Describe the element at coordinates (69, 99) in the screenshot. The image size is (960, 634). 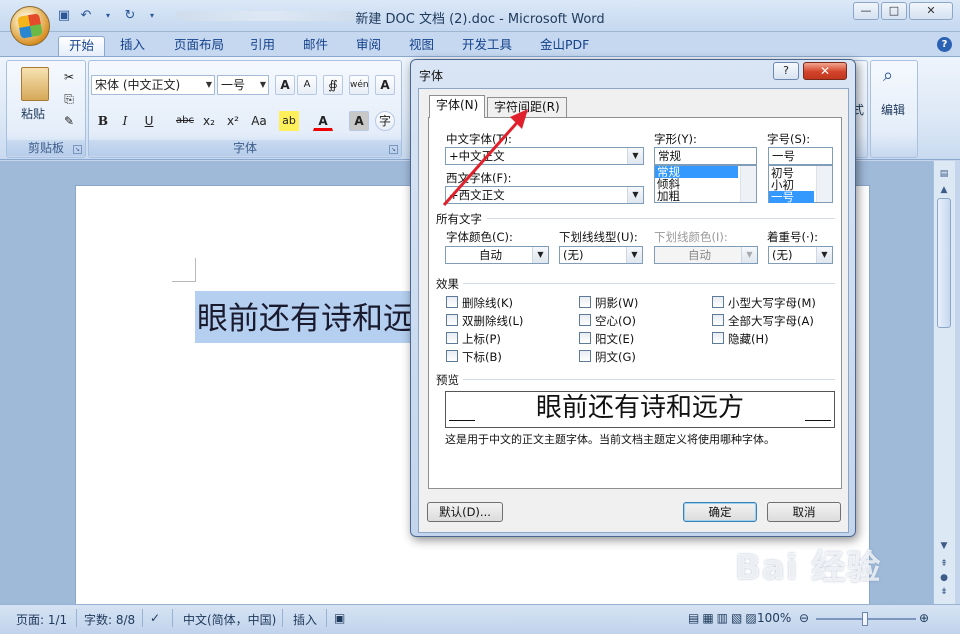
I see `copy-icon: ⎘` at that location.